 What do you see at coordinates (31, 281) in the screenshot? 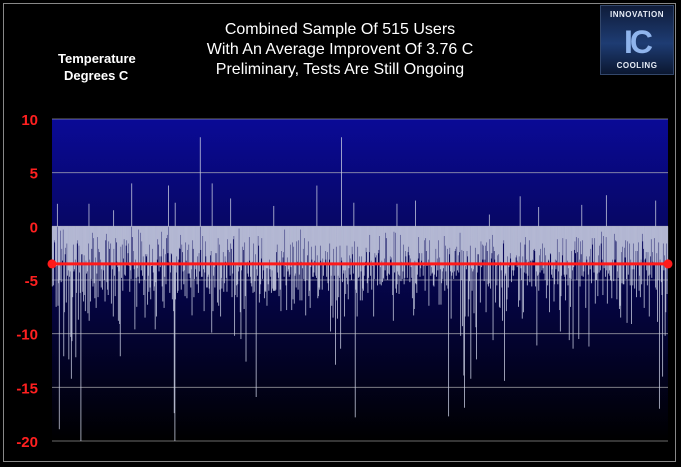
I see `y-tick-label: -5` at bounding box center [31, 281].